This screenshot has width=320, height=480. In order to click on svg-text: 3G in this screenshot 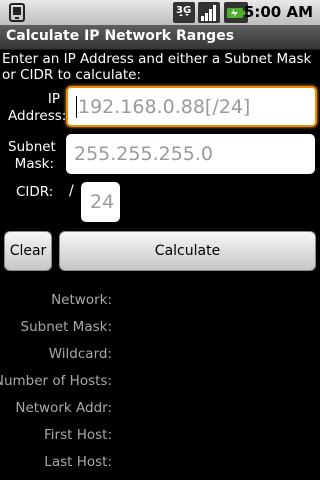, I will do `click(183, 10)`.